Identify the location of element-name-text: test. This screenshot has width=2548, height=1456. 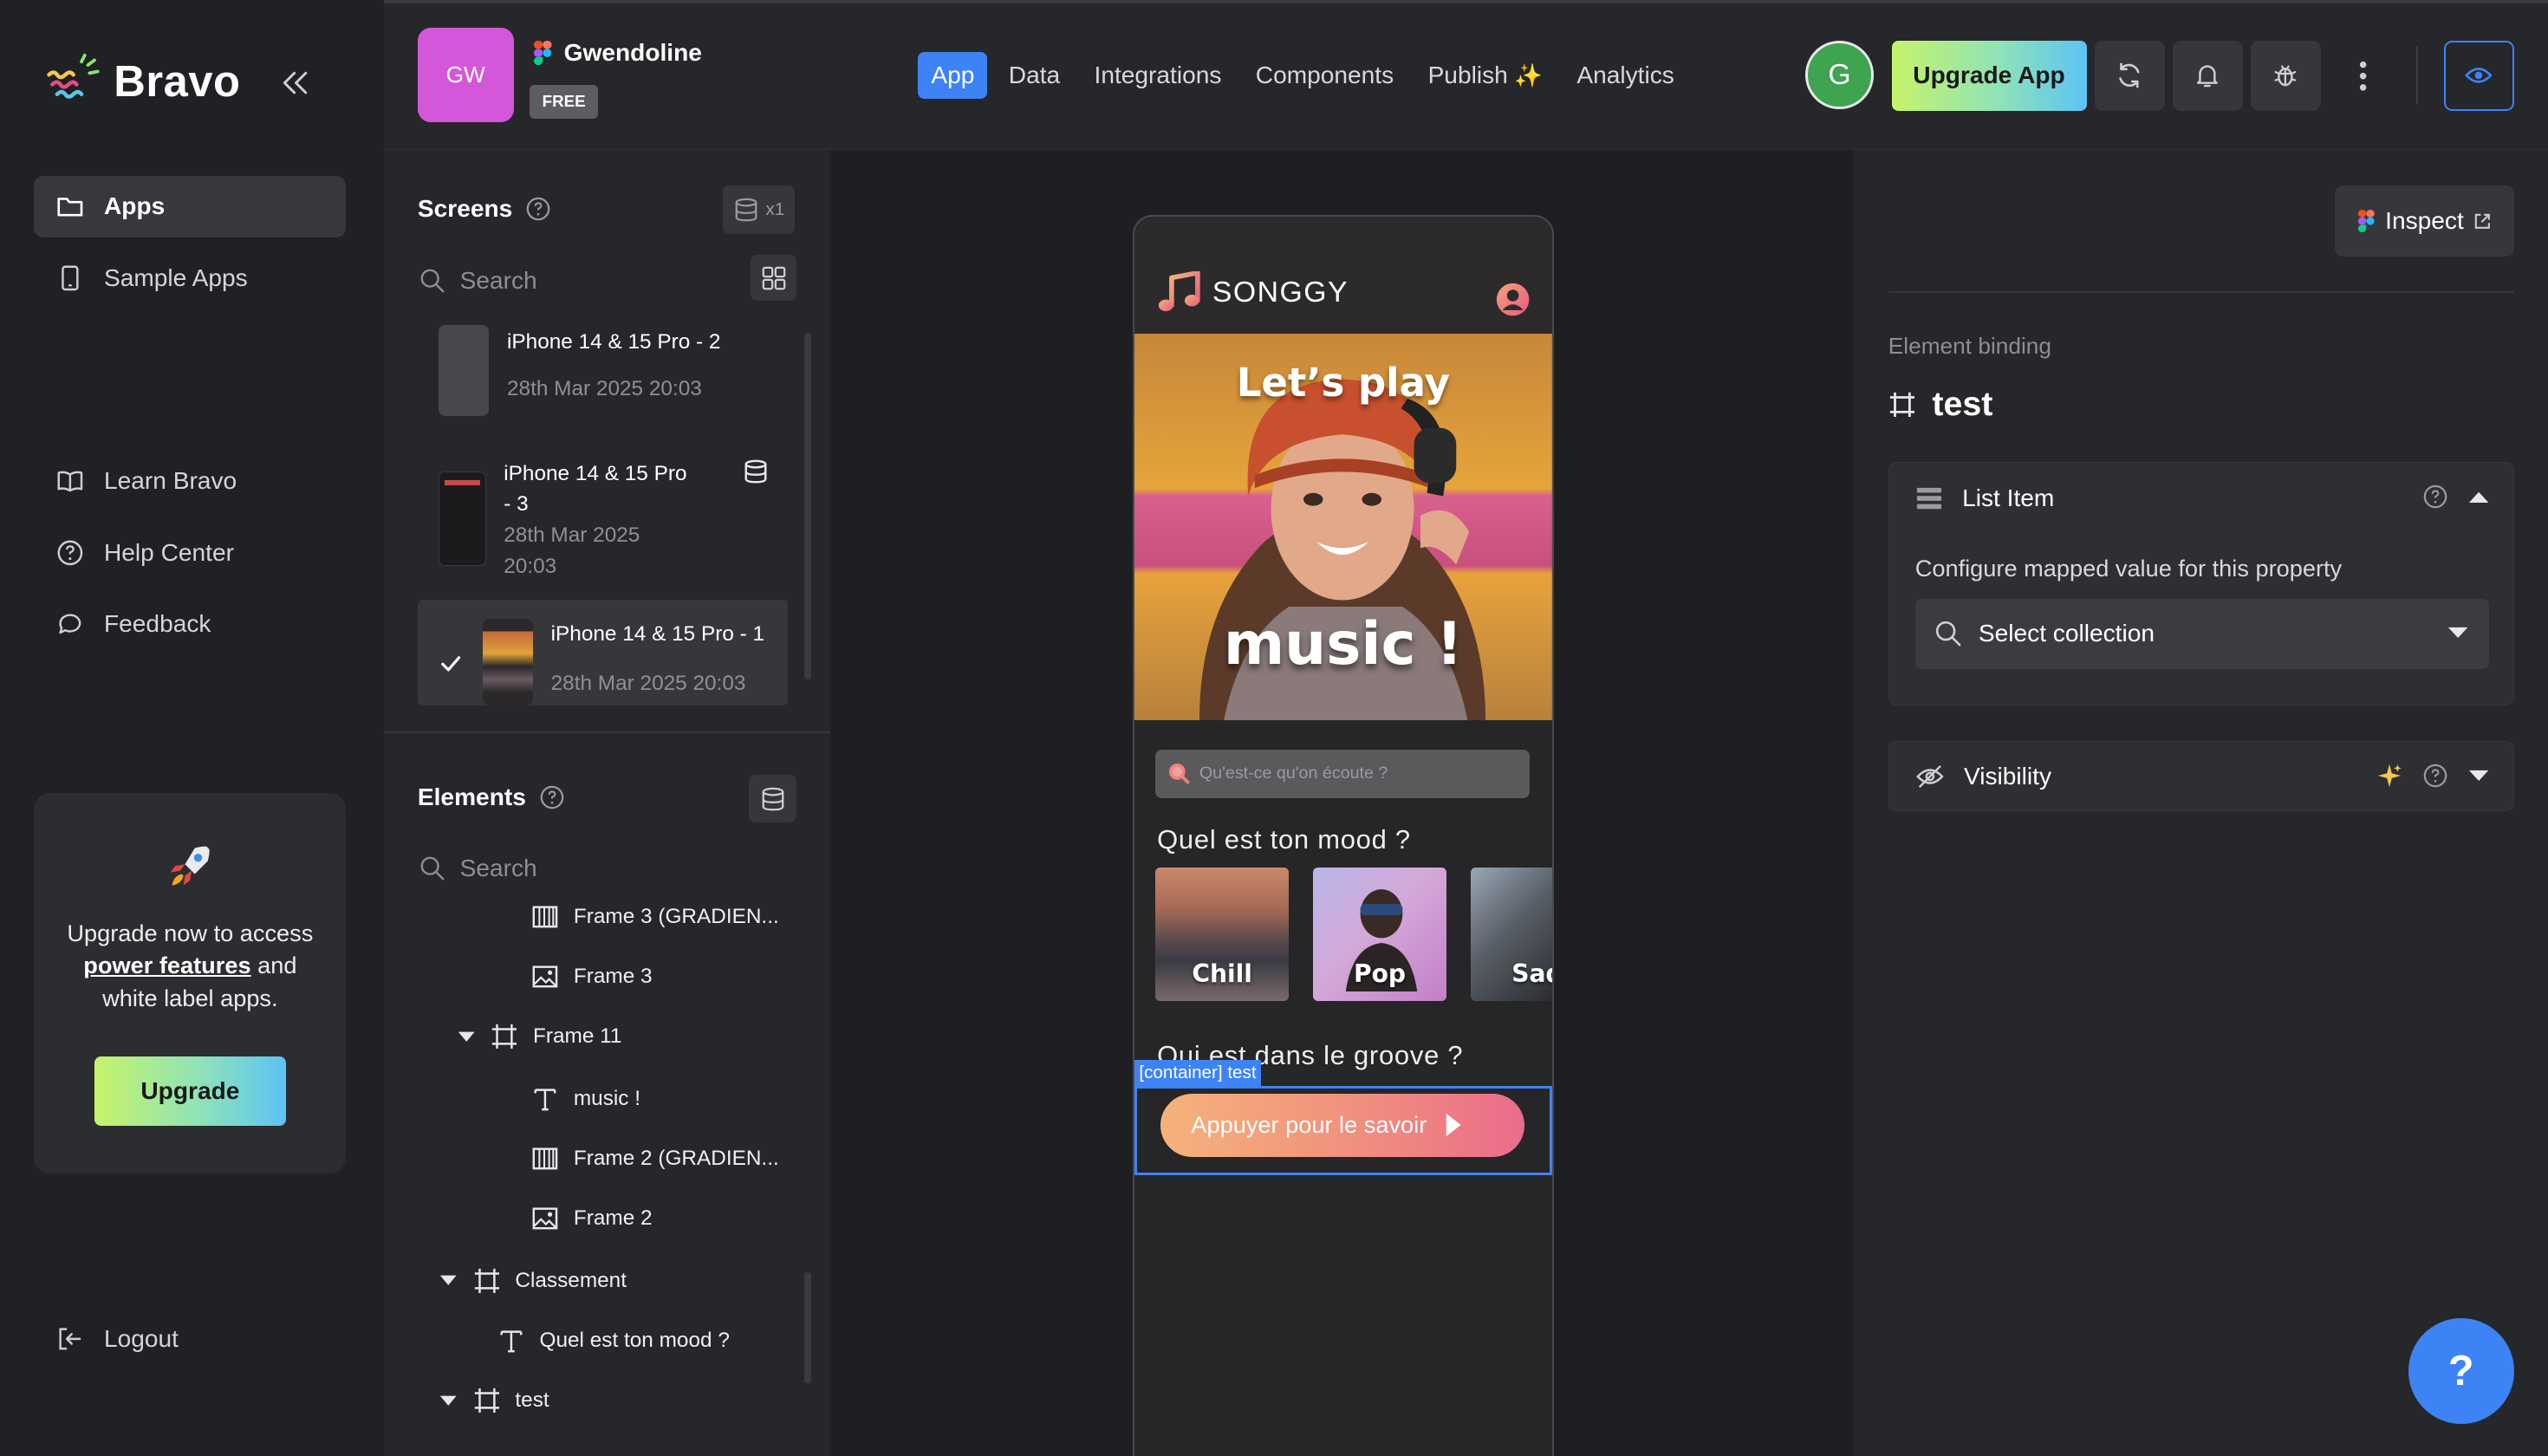
(1962, 404).